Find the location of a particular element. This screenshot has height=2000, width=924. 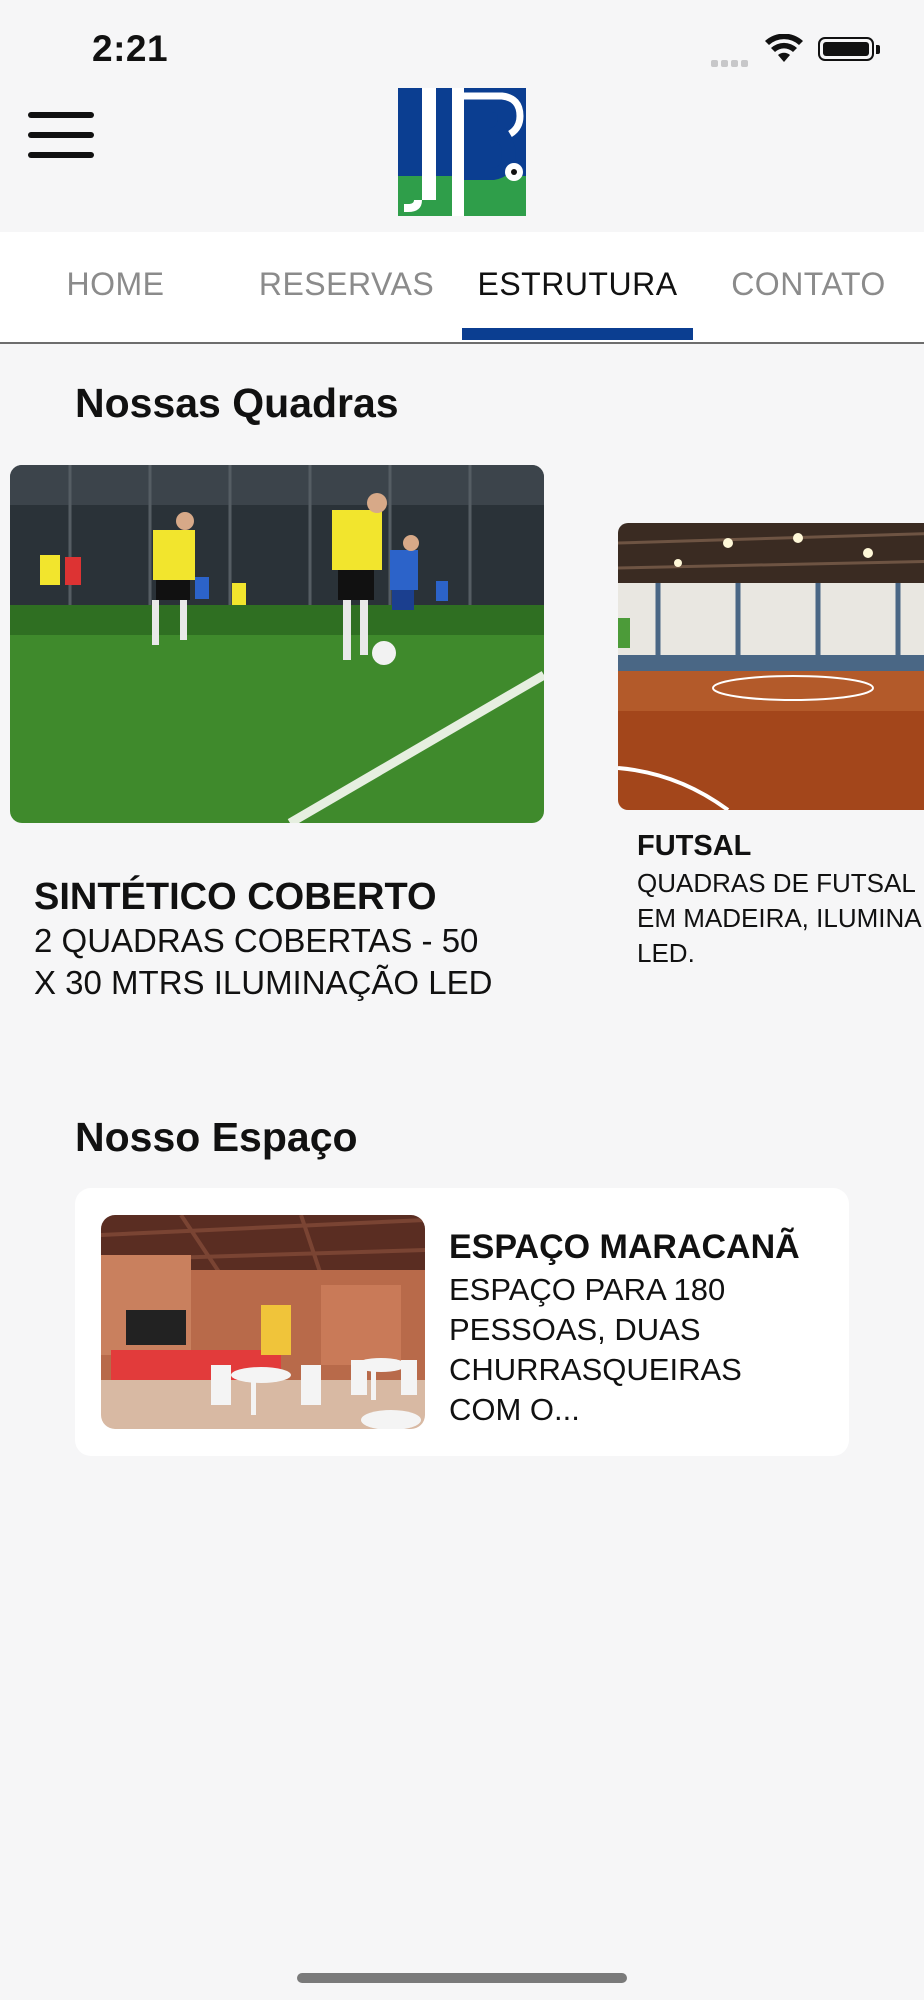

sintetico-desc-line2: X 30 MTRS ILUMINAÇÃO LED is located at coordinates (263, 982).